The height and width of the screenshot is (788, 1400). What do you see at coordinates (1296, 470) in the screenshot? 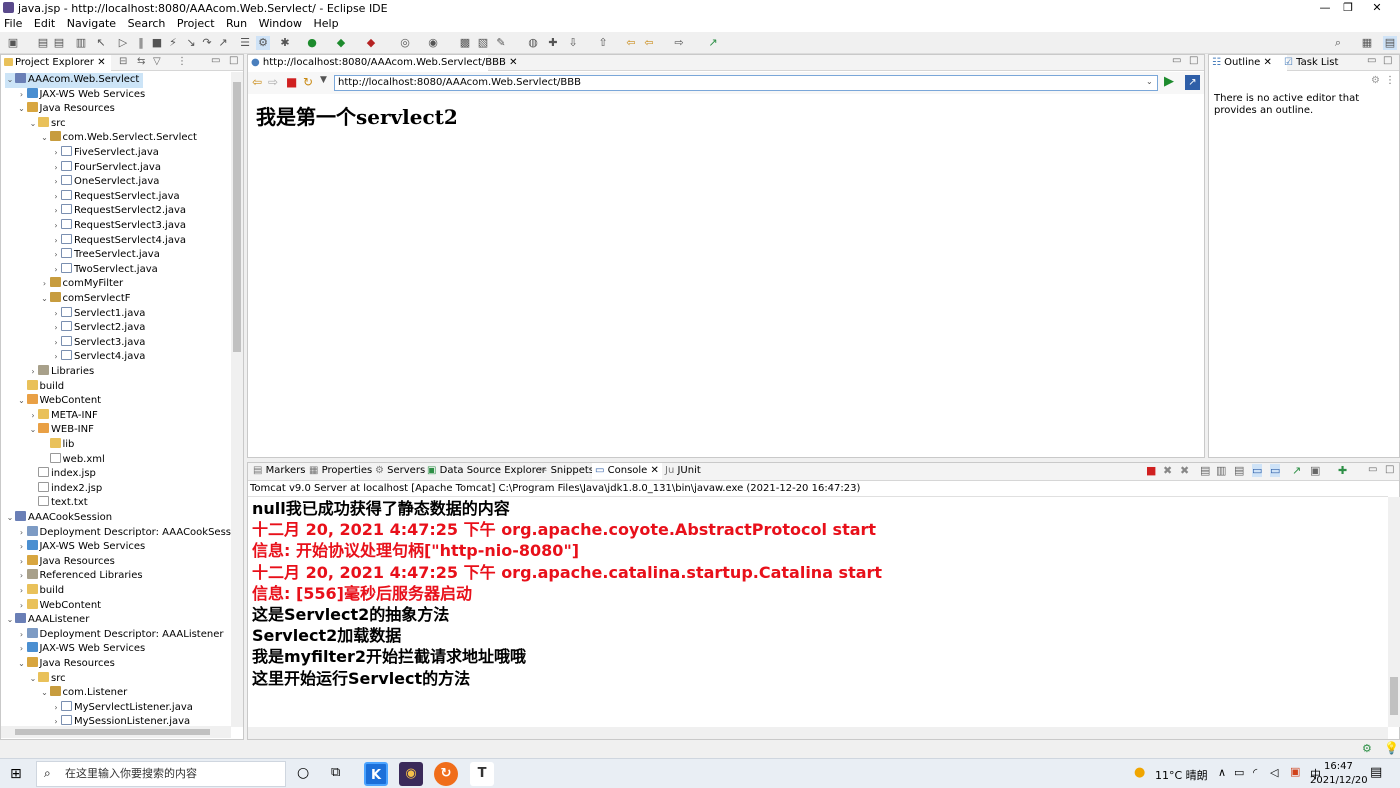
I see `pin-console-icon: ↗` at bounding box center [1296, 470].